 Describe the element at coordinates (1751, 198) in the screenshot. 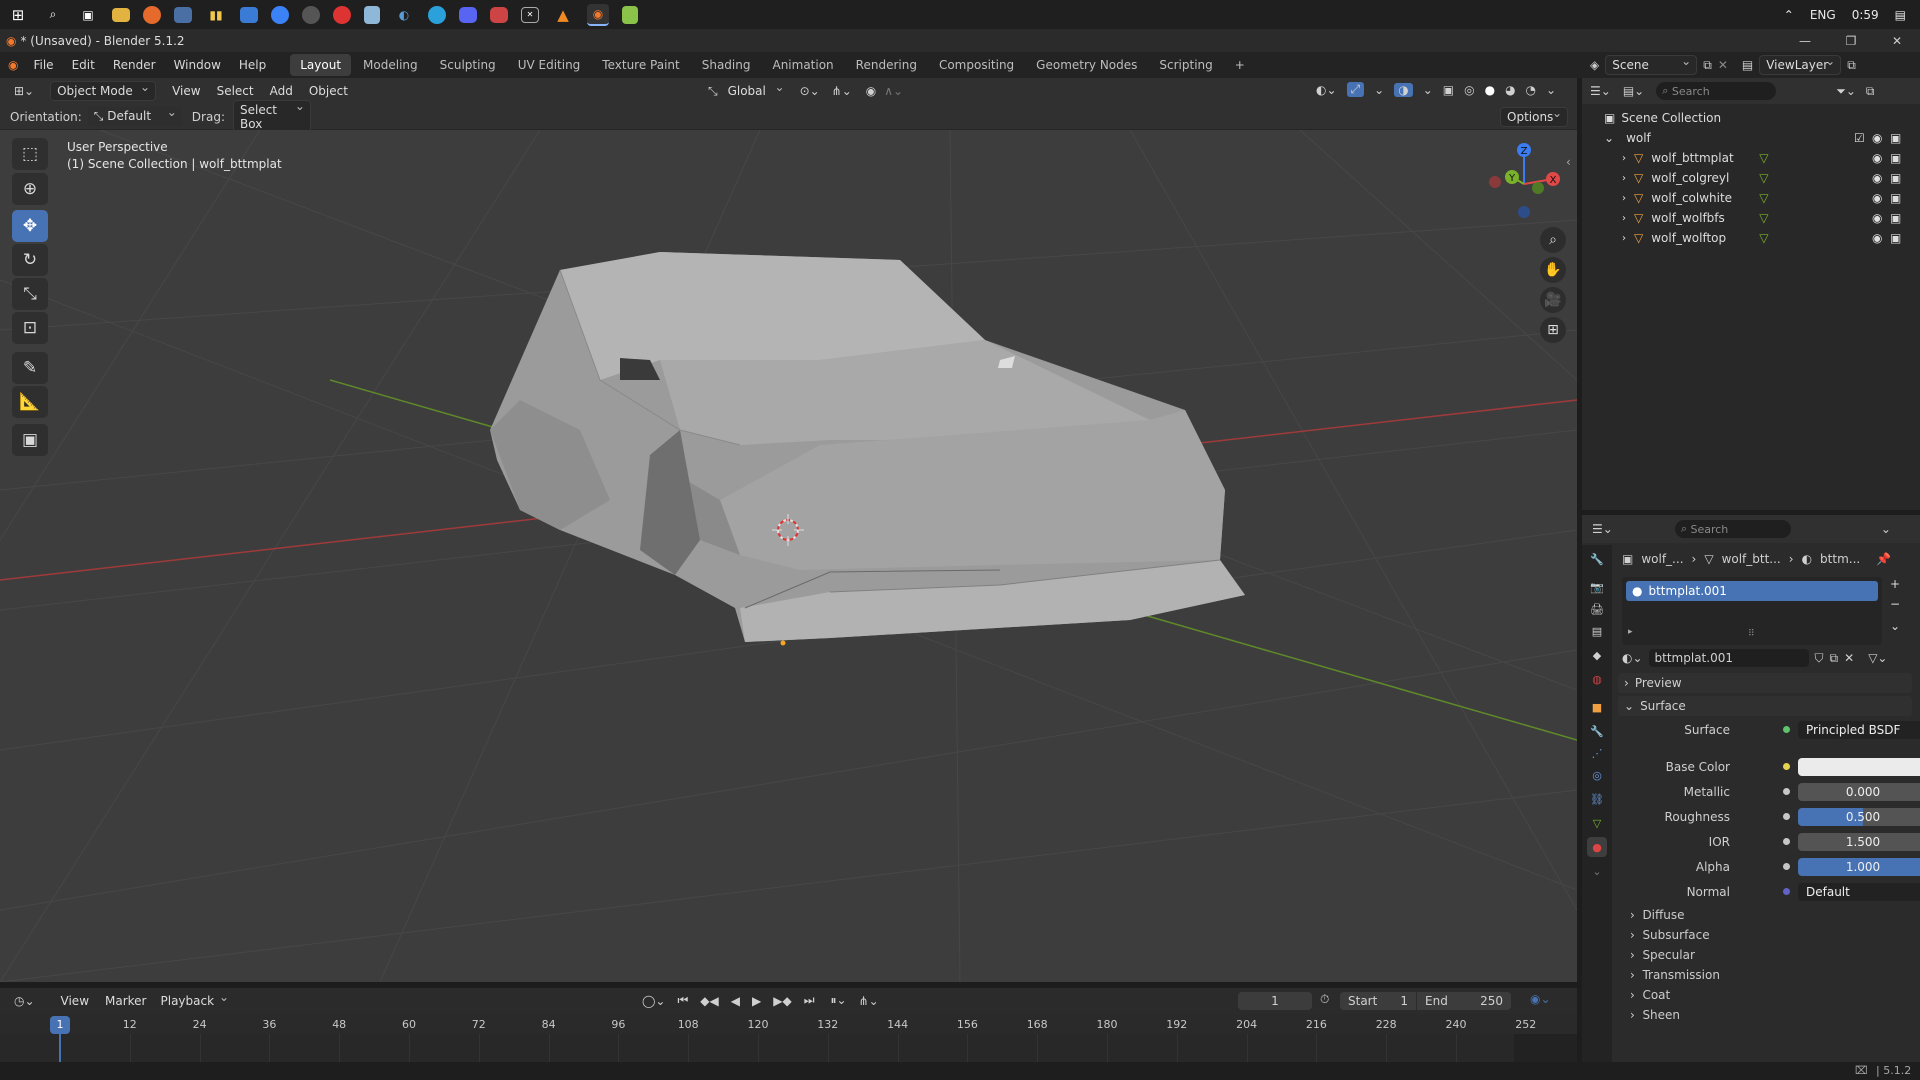

I see `outliner-object-row: › ▽ wolf_colwhite ▽ ◉ ▣` at that location.